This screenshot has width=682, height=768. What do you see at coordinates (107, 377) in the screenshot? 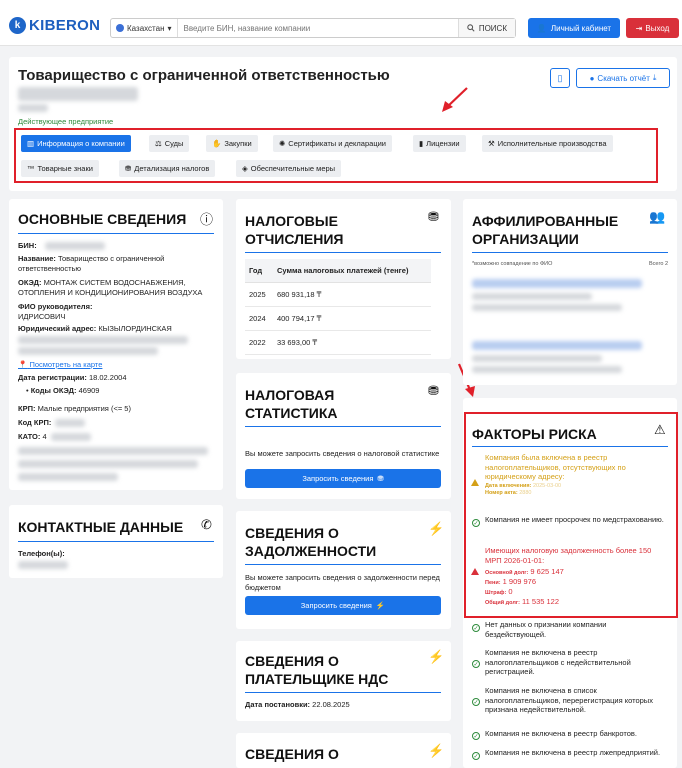
I see `reg-value: 18.02.2004` at bounding box center [107, 377].